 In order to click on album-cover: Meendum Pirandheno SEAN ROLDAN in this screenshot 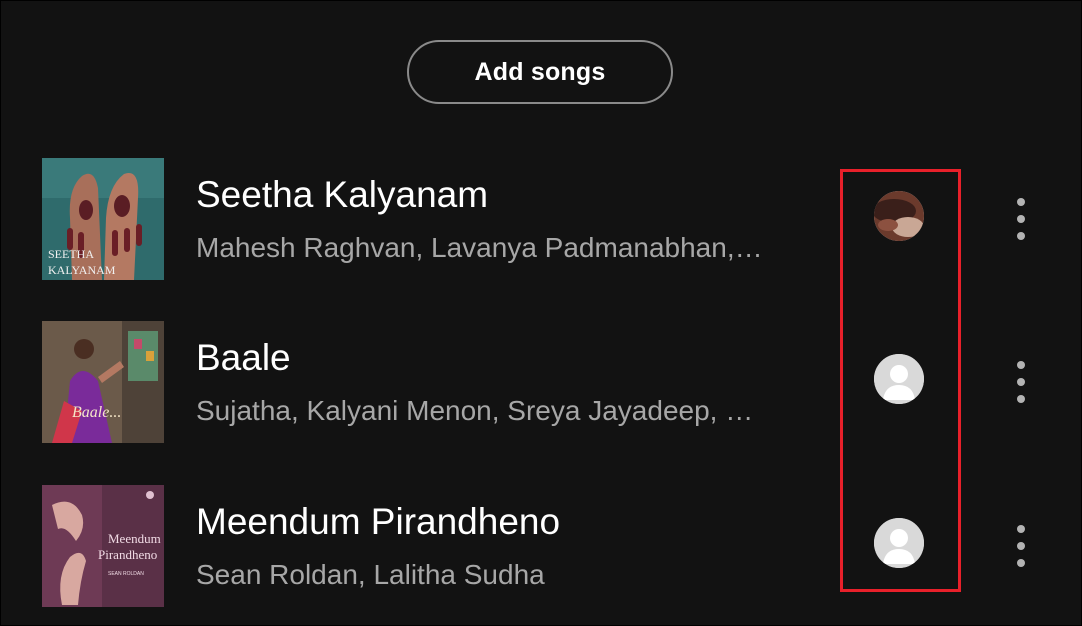, I will do `click(103, 546)`.